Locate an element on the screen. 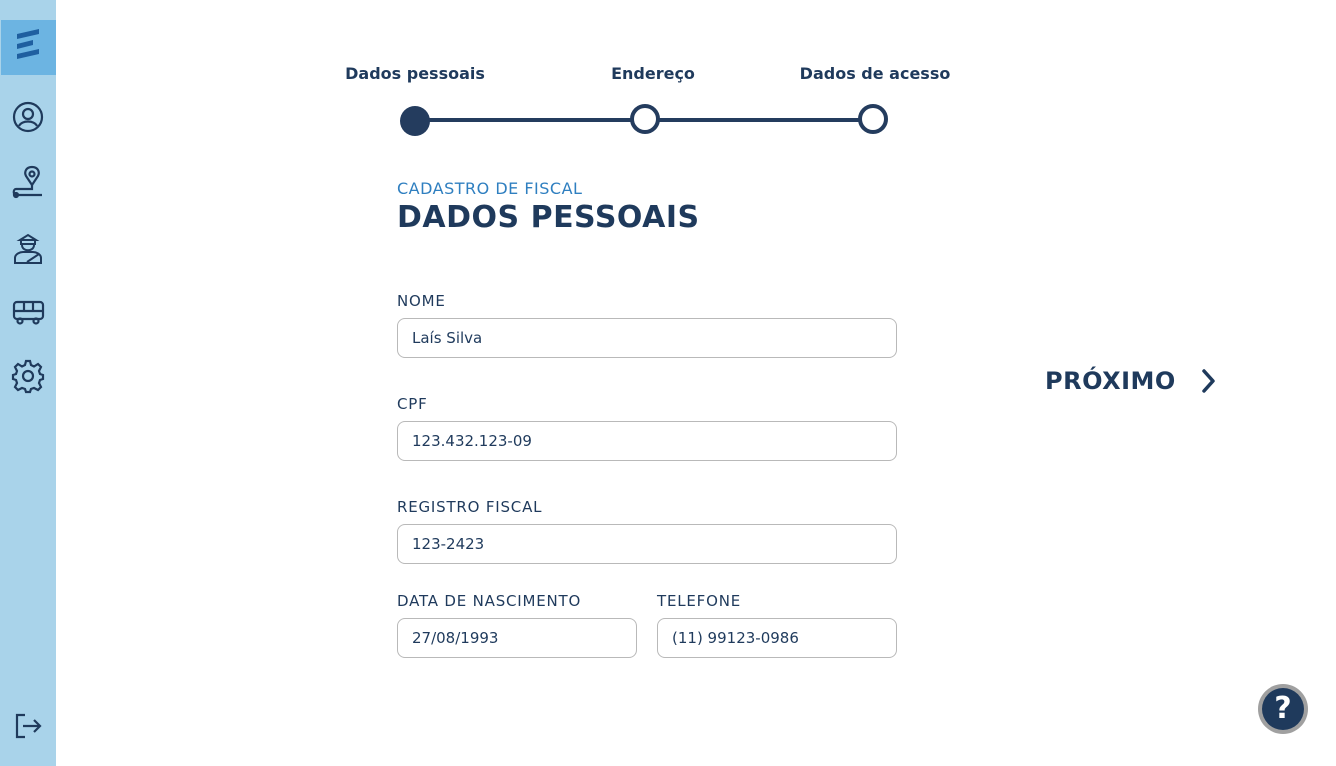 This screenshot has height=766, width=1336. user-circle-icon is located at coordinates (28, 117).